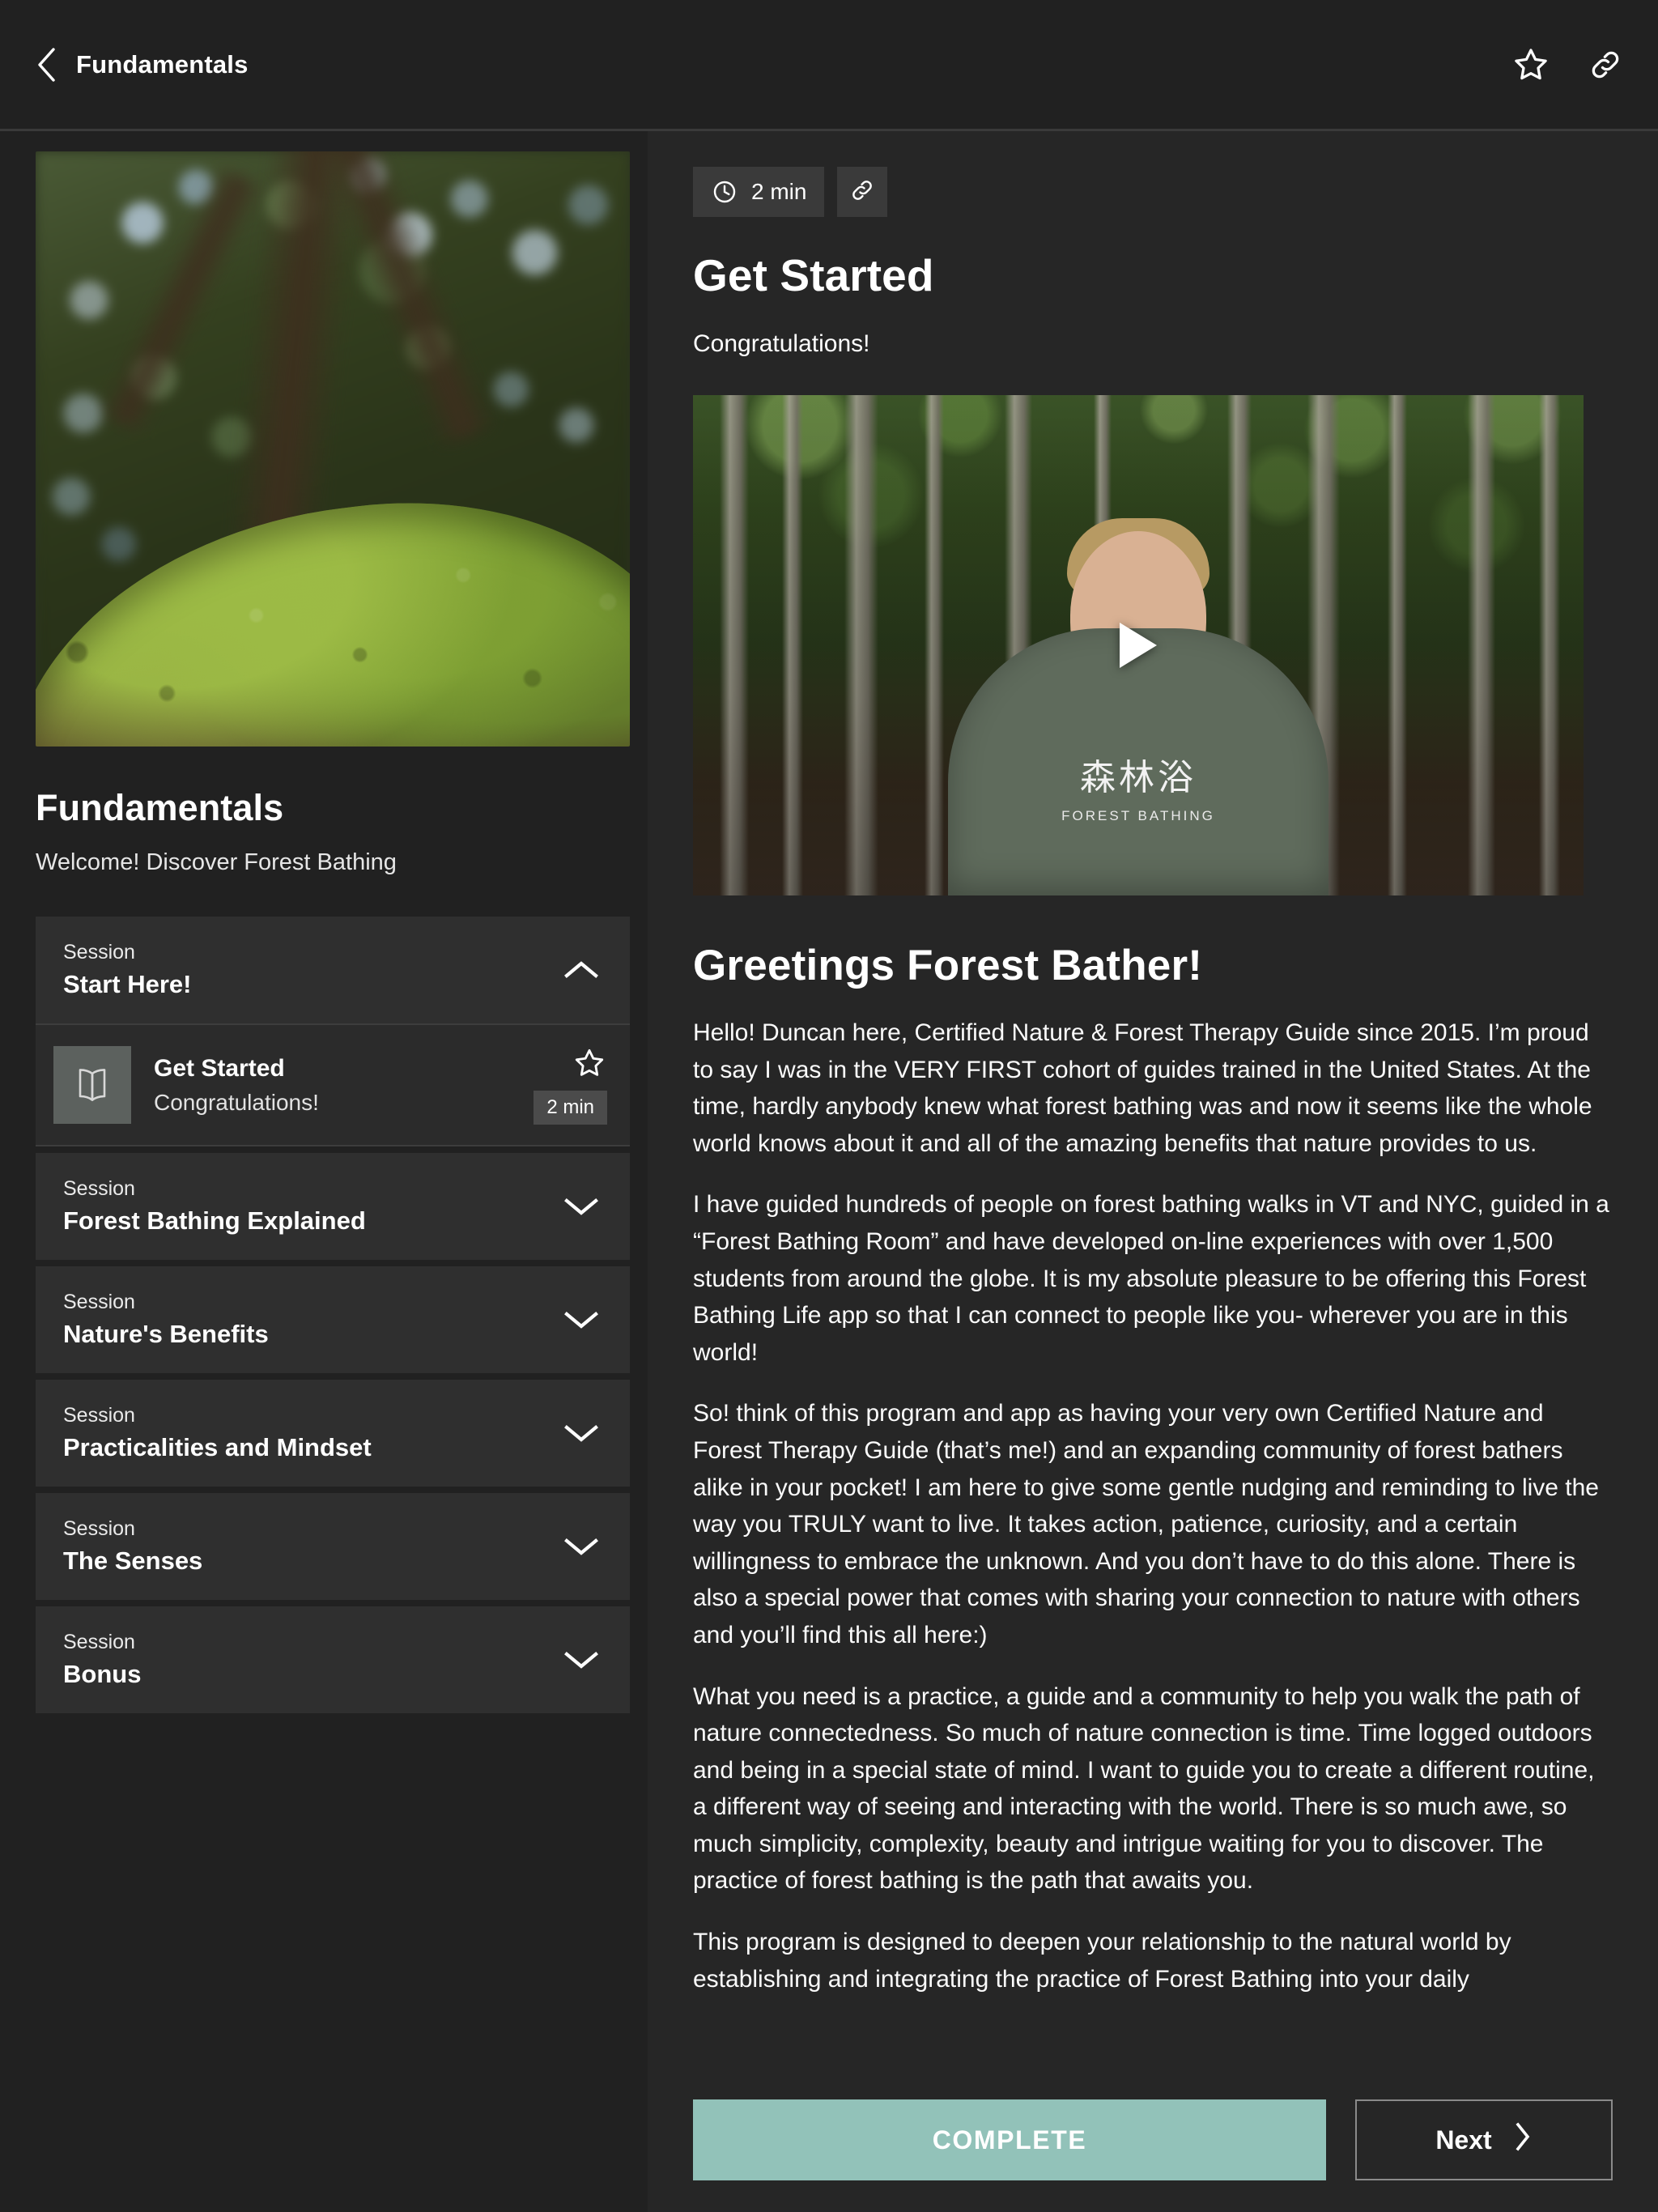 The image size is (1658, 2212). What do you see at coordinates (1153, 2079) in the screenshot?
I see `content-fade-overlay` at bounding box center [1153, 2079].